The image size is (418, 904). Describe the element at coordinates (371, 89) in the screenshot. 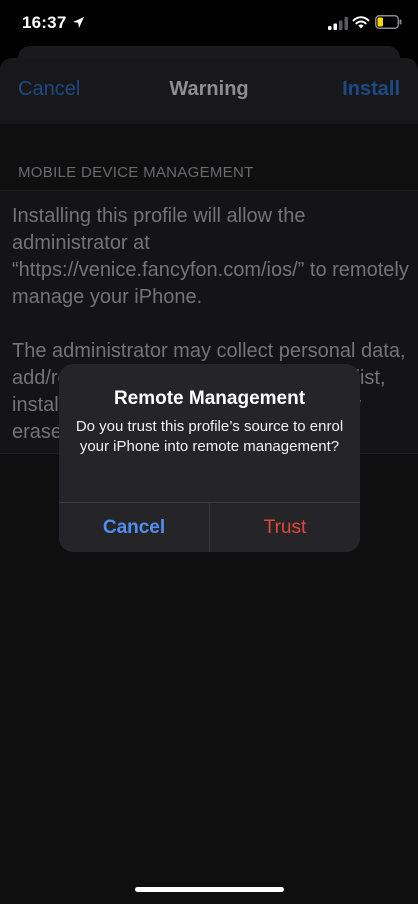

I see `nav-install-button: Install` at that location.